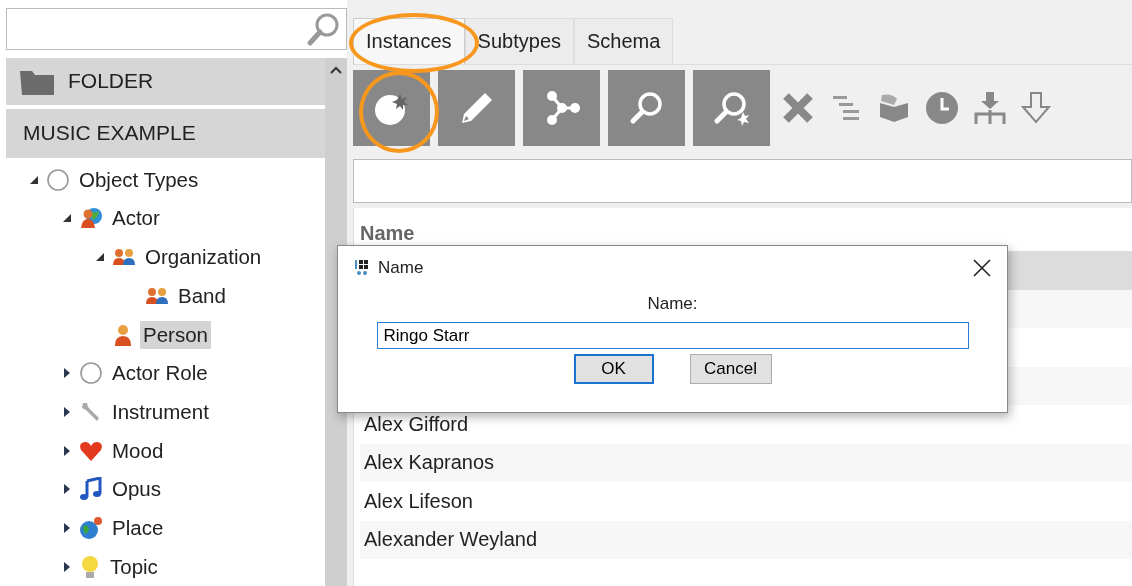 The image size is (1132, 586). Describe the element at coordinates (202, 295) in the screenshot. I see `tree-item: Band` at that location.